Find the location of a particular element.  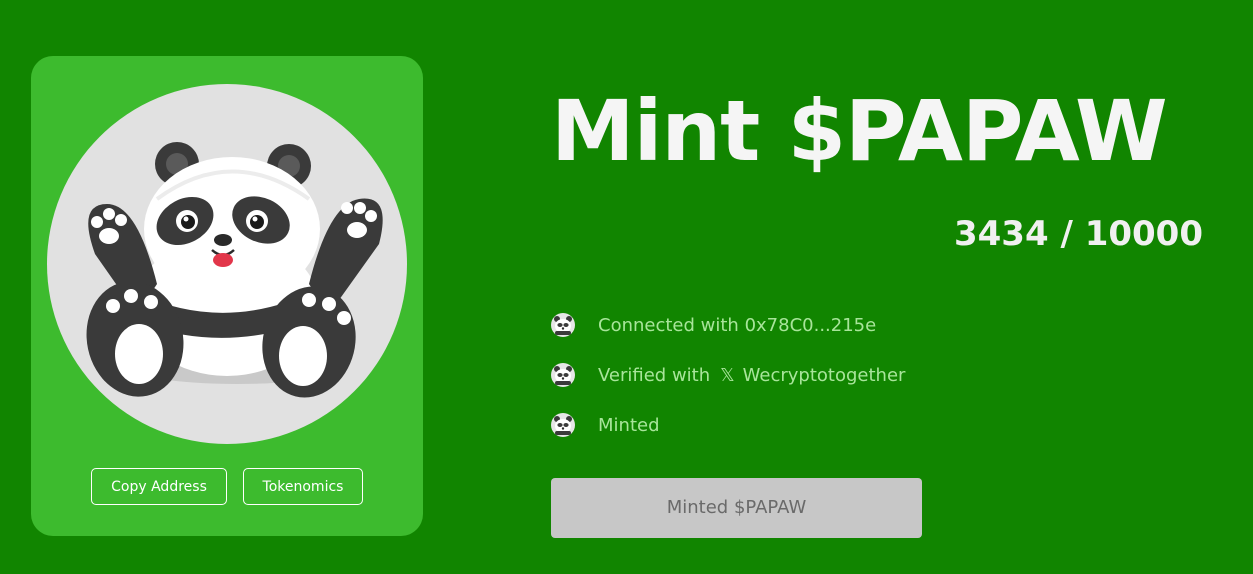

x-handle: Wecryptotogether is located at coordinates (824, 375).